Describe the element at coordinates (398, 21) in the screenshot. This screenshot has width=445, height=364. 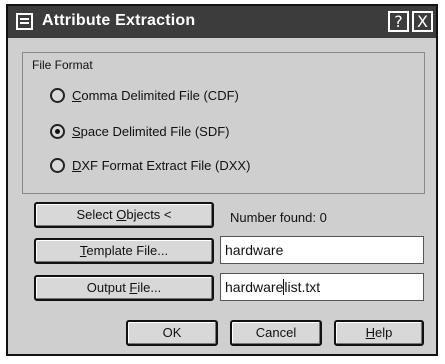
I see `help-title-button: ?` at that location.